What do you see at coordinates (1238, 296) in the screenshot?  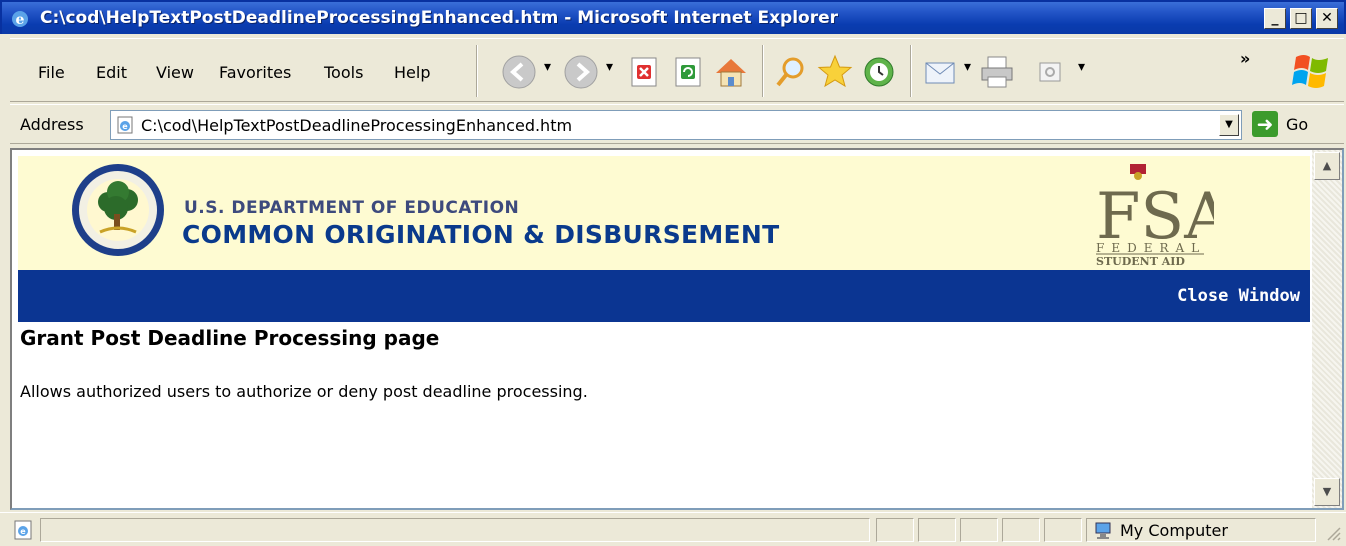 I see `close-window-link: Close Window` at bounding box center [1238, 296].